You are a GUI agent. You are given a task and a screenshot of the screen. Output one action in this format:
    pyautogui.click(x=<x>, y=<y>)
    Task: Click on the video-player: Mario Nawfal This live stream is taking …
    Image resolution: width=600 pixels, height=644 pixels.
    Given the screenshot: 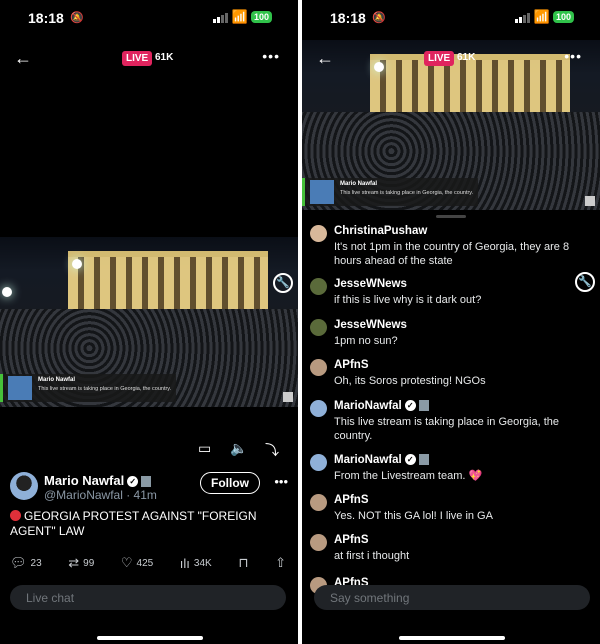 What is the action you would take?
    pyautogui.click(x=149, y=322)
    